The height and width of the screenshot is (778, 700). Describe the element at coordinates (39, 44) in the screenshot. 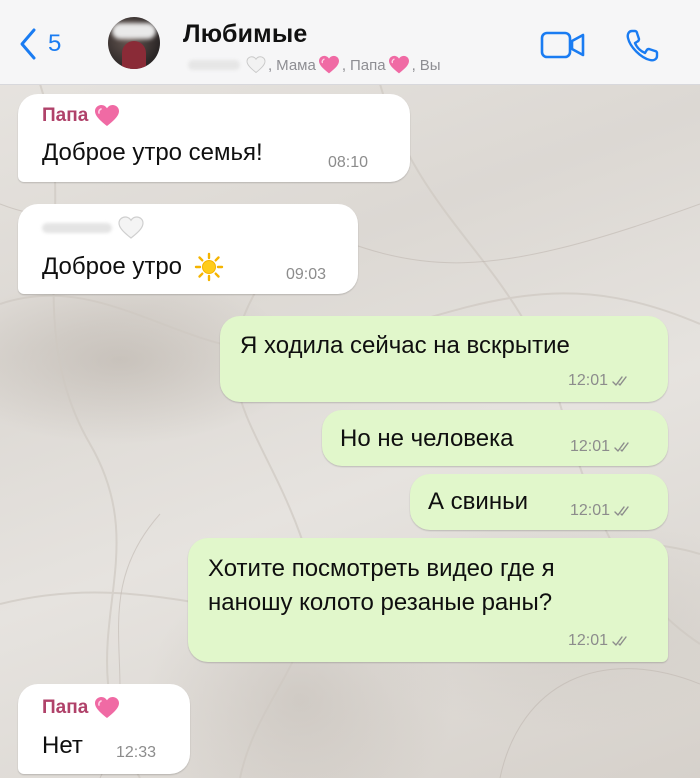

I see `back-button: 5` at that location.